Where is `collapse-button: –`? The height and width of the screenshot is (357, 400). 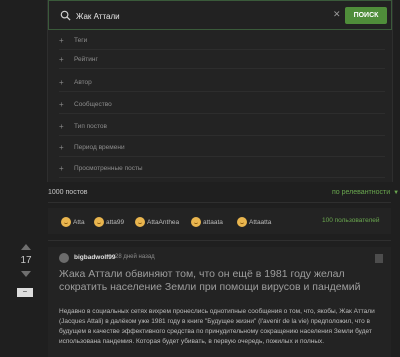 collapse-button: – is located at coordinates (25, 292).